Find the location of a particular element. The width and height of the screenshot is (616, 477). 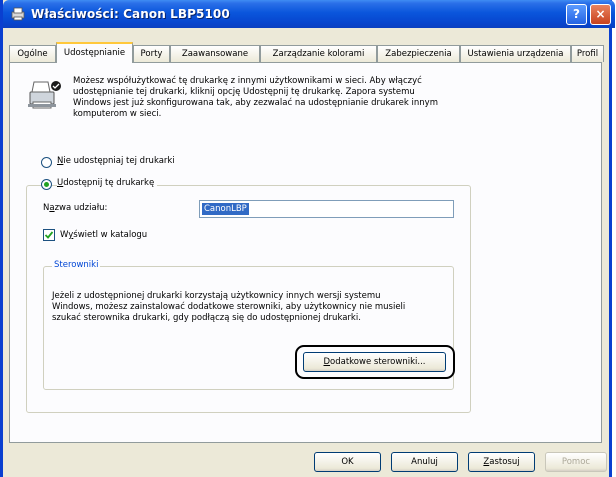

tab-device-settings: Ustawienia urządzenia is located at coordinates (515, 53).